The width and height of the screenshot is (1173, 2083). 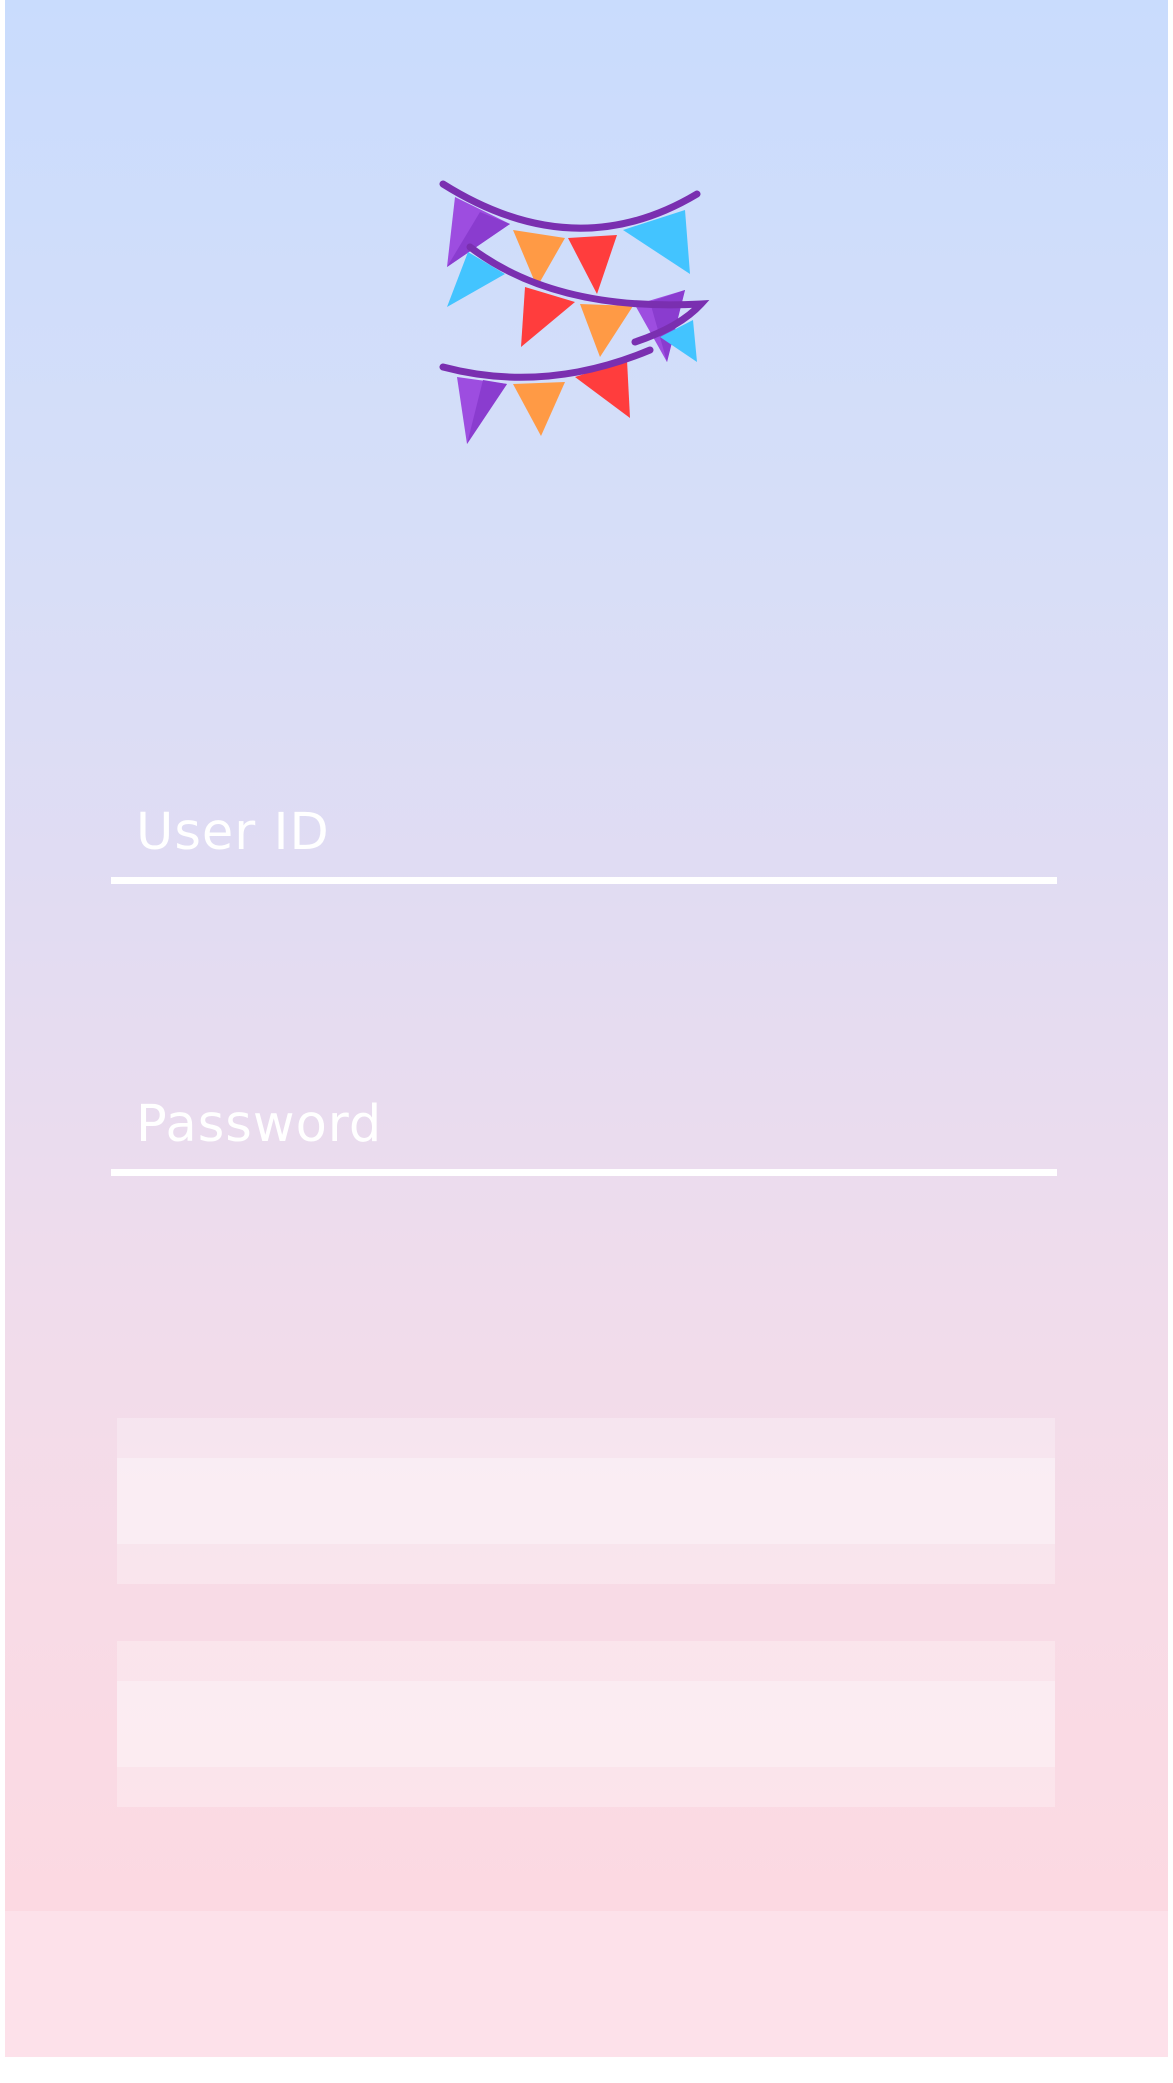 What do you see at coordinates (586, 1984) in the screenshot?
I see `bottom-bar` at bounding box center [586, 1984].